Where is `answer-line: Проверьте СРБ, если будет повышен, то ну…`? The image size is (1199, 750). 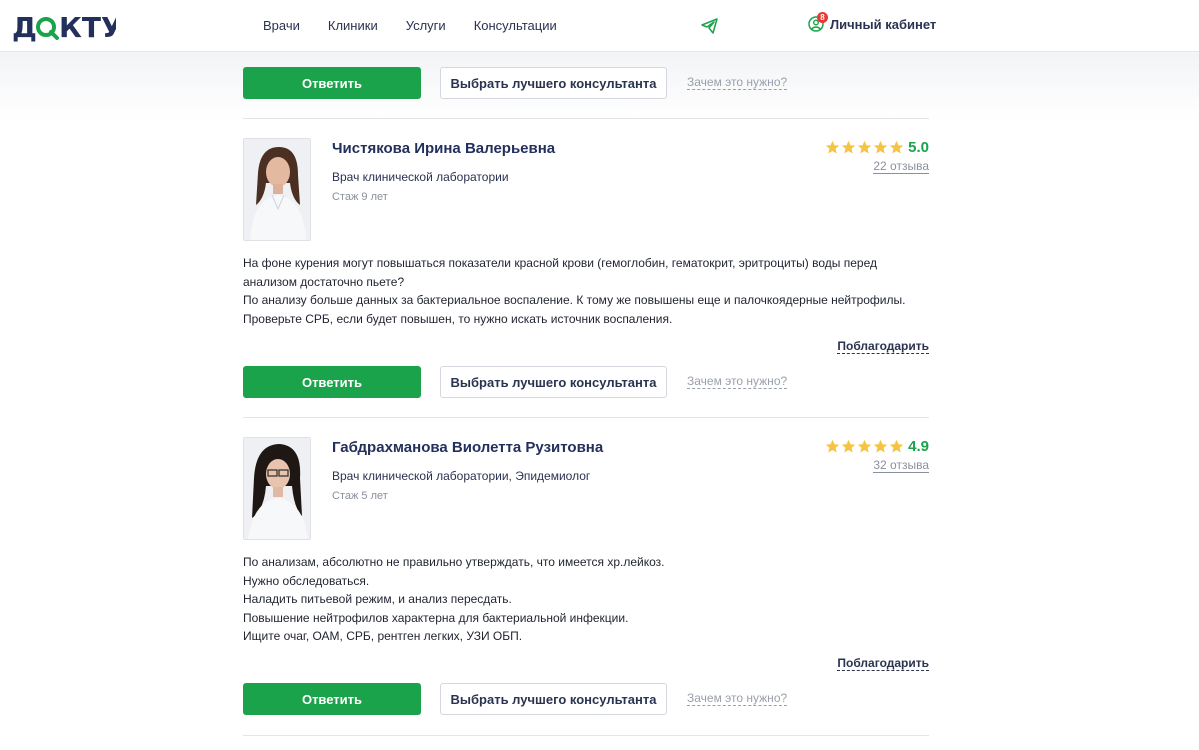 answer-line: Проверьте СРБ, если будет повышен, то ну… is located at coordinates (458, 318).